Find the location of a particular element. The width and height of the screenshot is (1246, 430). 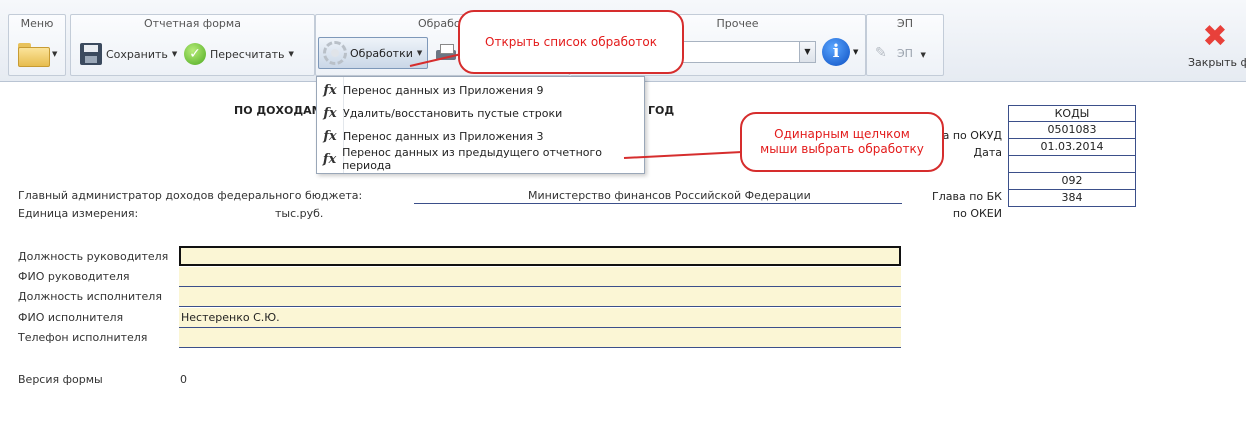

callout-open-list: Открыть список обработок is located at coordinates (571, 42).